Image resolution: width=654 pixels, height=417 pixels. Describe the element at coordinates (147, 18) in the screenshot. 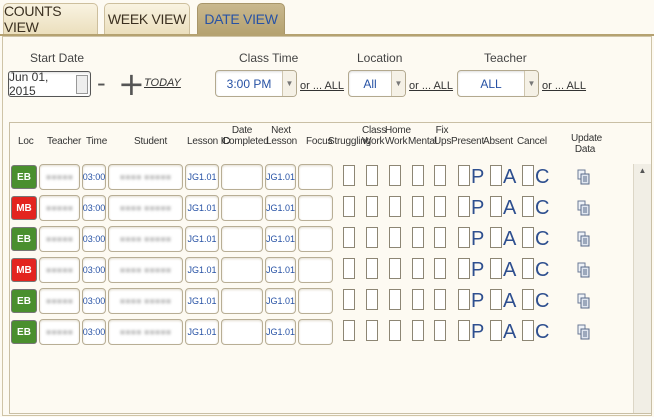

I see `tab-week-view: WEEK VIEW` at that location.